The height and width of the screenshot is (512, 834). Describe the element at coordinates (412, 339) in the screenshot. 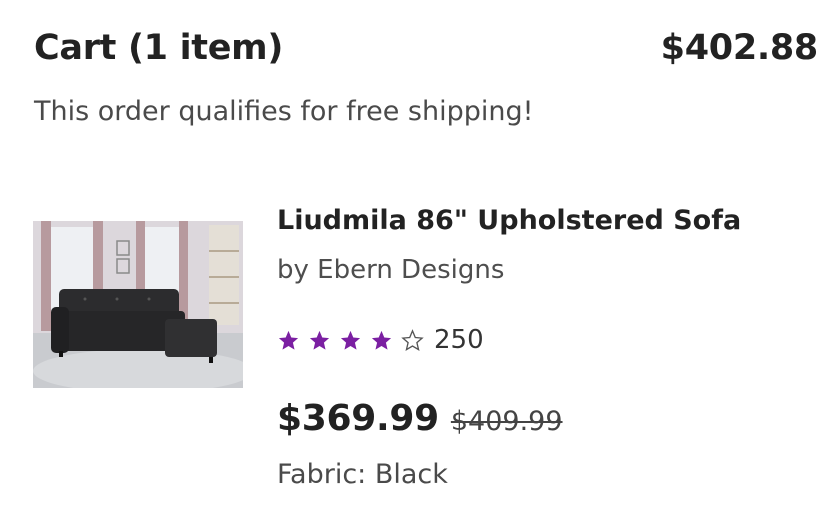

I see `star-empty-icon` at that location.